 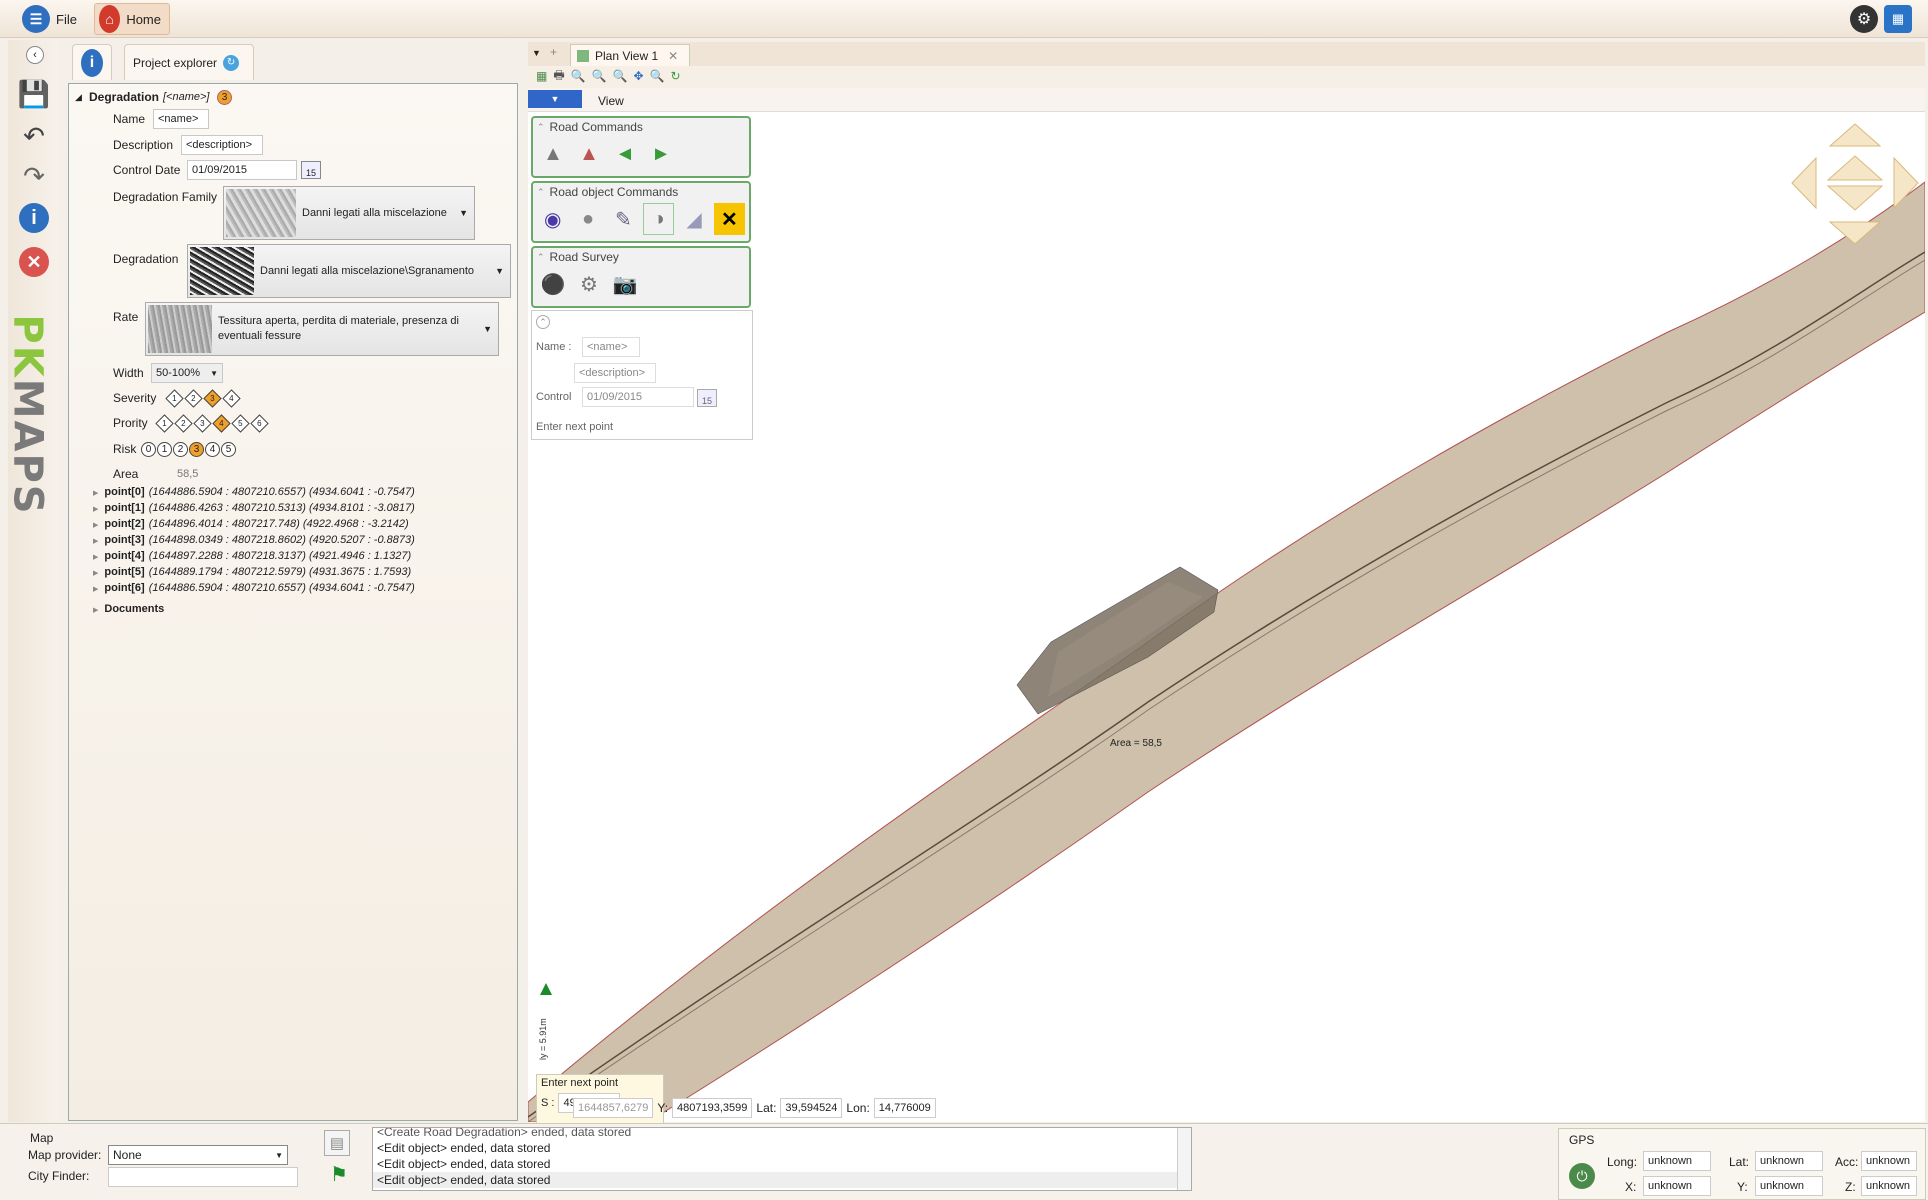 What do you see at coordinates (164, 423) in the screenshot?
I see `priority-level-1: 1` at bounding box center [164, 423].